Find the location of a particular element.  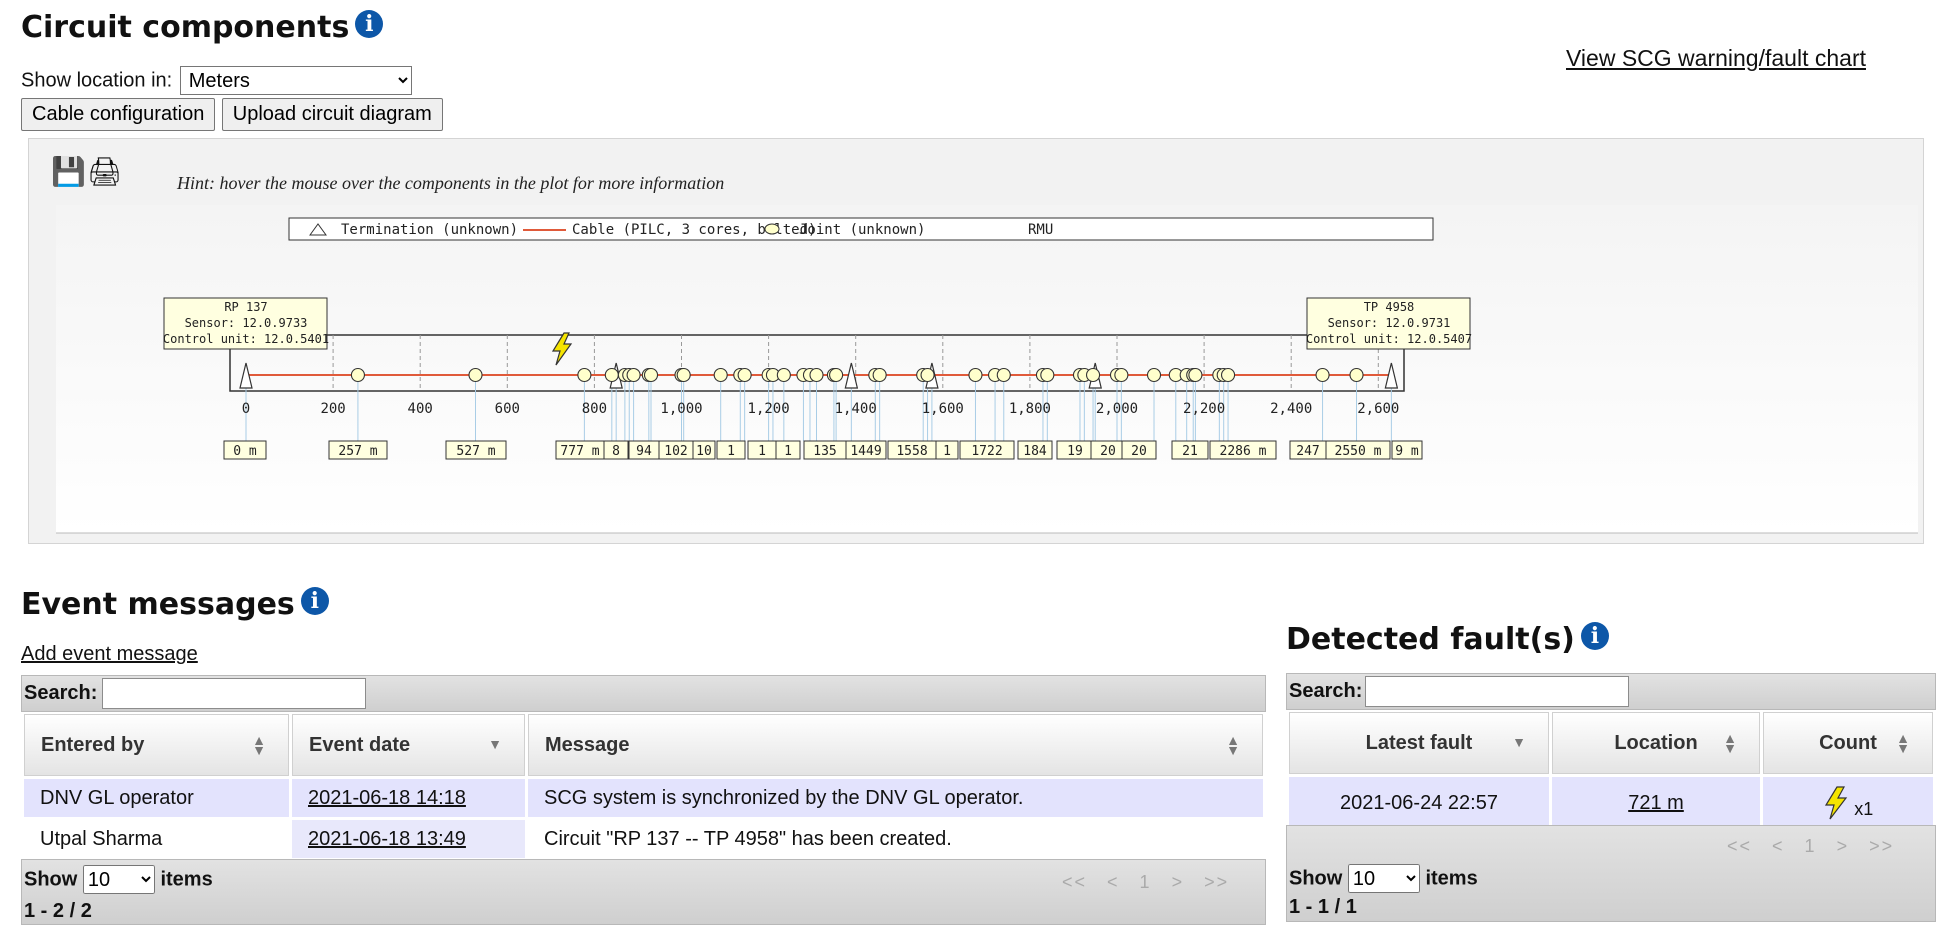

distance-label: 10 is located at coordinates (704, 451).